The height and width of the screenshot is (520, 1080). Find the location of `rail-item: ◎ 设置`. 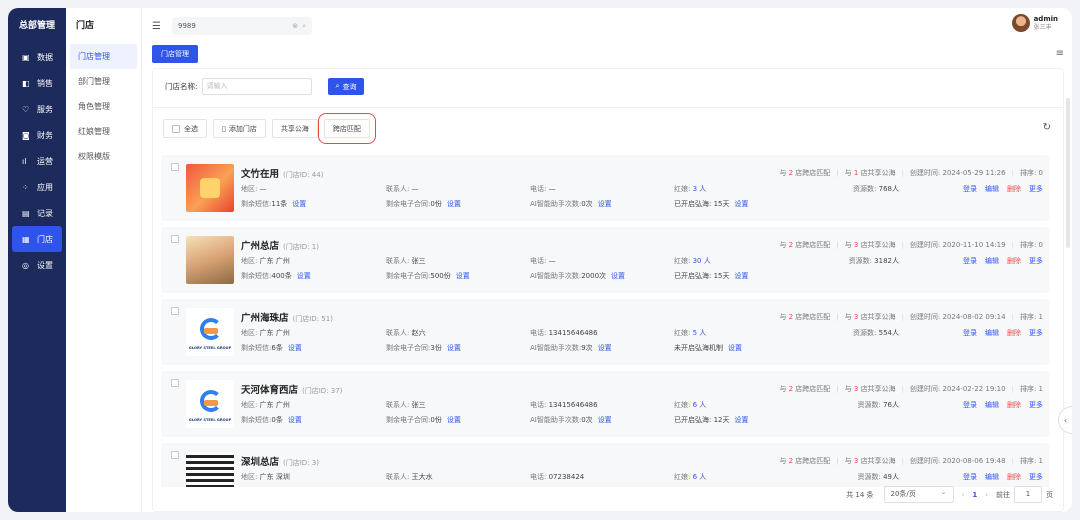

rail-item: ◎ 设置 is located at coordinates (37, 265).